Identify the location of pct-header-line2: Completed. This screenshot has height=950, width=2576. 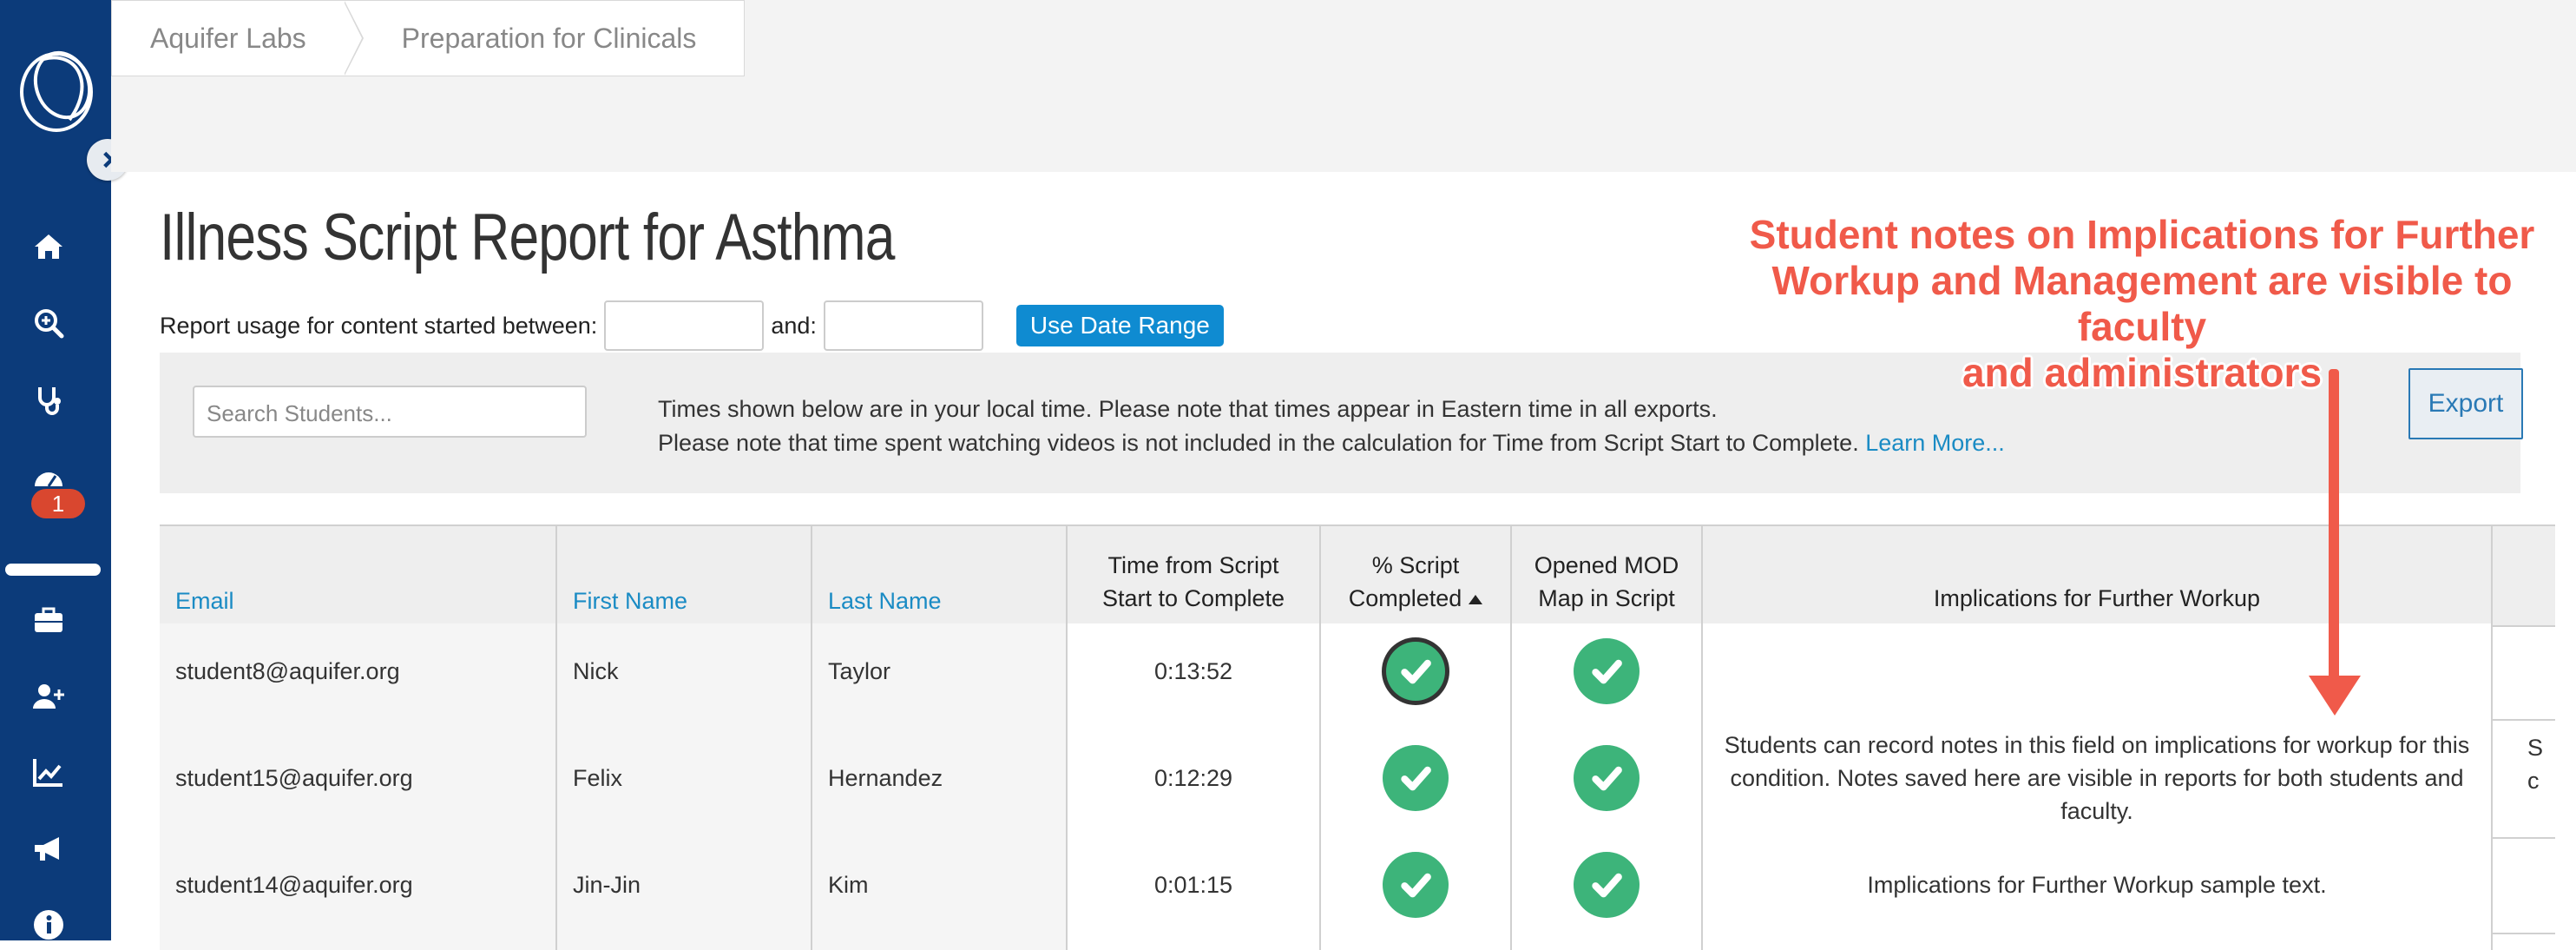
(1405, 598).